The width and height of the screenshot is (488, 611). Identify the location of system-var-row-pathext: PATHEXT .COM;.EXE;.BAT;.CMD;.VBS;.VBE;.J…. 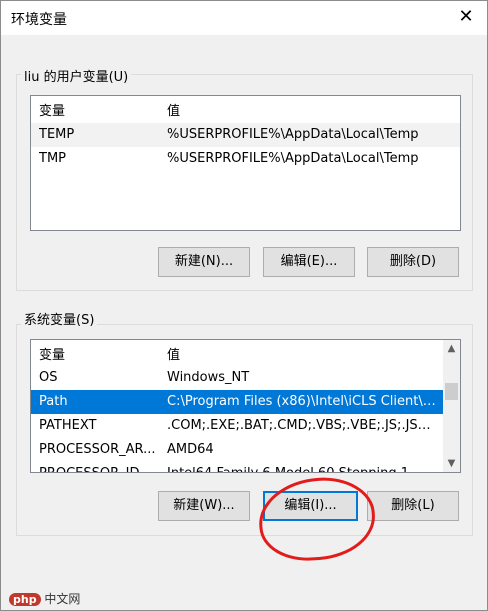
(245, 426).